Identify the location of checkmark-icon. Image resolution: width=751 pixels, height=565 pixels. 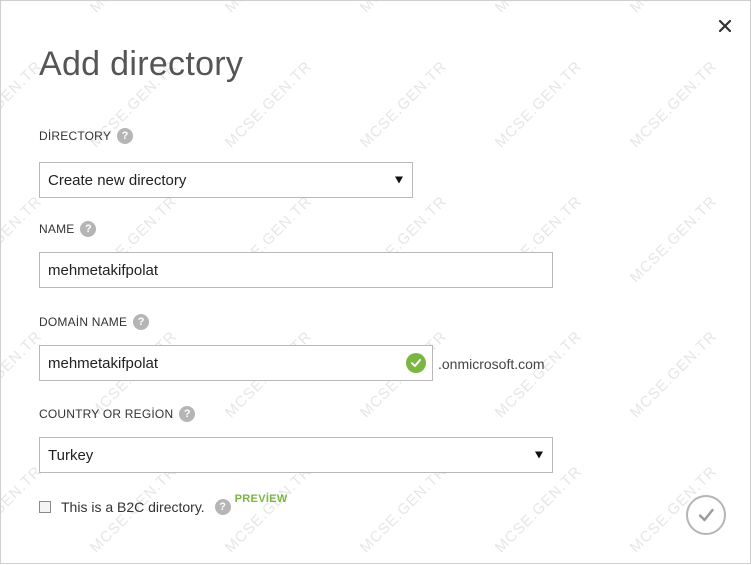
(706, 515).